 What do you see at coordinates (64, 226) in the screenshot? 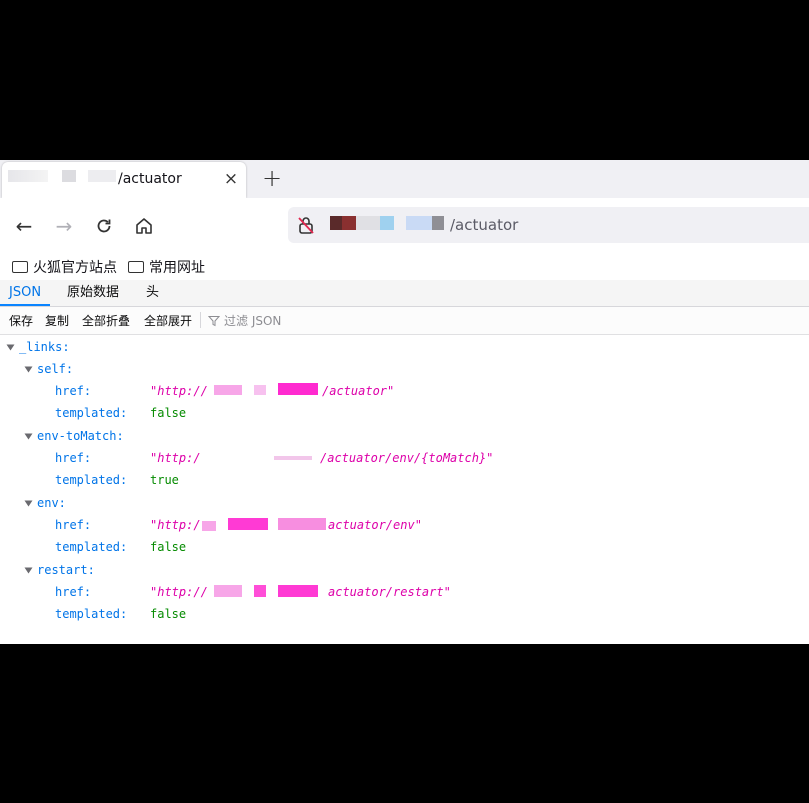
I see `forward-button: →` at bounding box center [64, 226].